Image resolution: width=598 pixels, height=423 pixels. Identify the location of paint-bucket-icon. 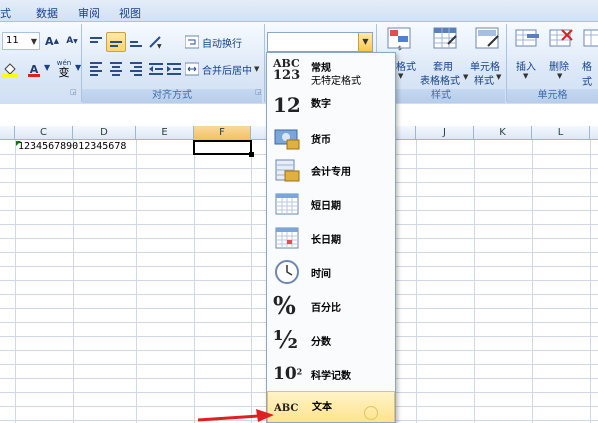
(10, 70).